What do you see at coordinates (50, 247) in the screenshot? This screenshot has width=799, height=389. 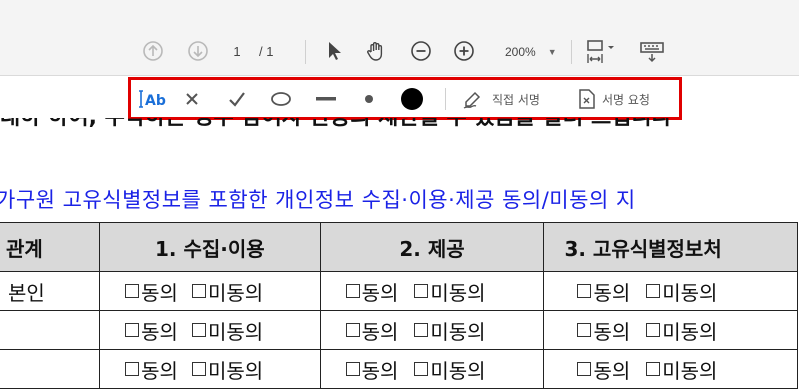 I see `header-relation: 관계` at bounding box center [50, 247].